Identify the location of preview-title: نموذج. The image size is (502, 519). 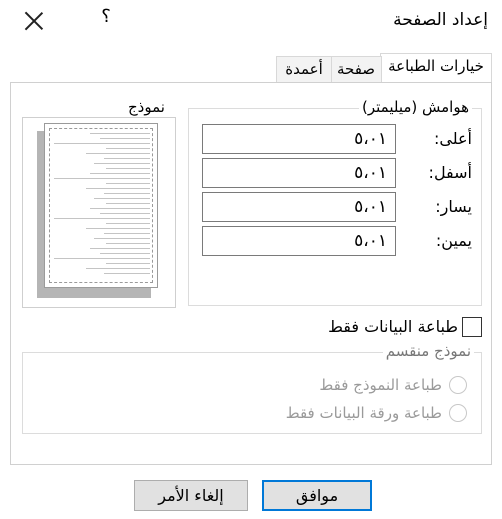
(146, 107).